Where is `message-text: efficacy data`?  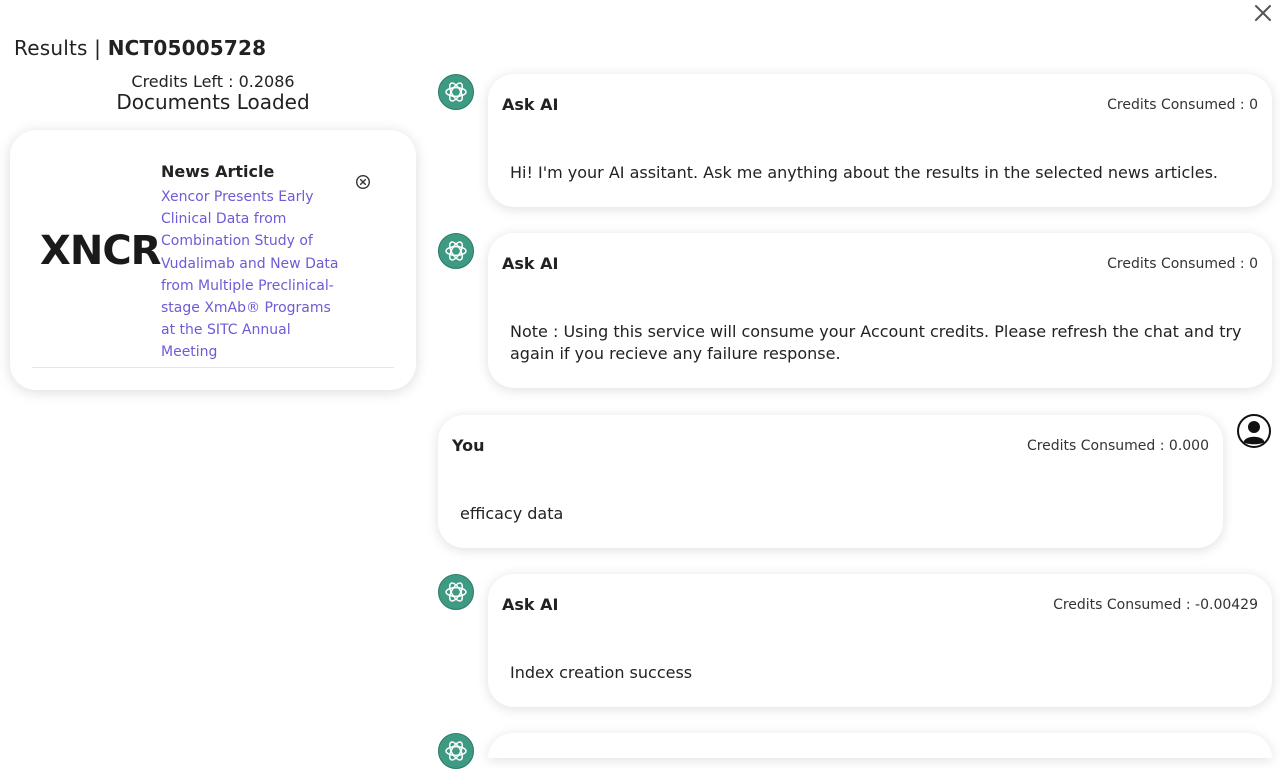
message-text: efficacy data is located at coordinates (512, 513).